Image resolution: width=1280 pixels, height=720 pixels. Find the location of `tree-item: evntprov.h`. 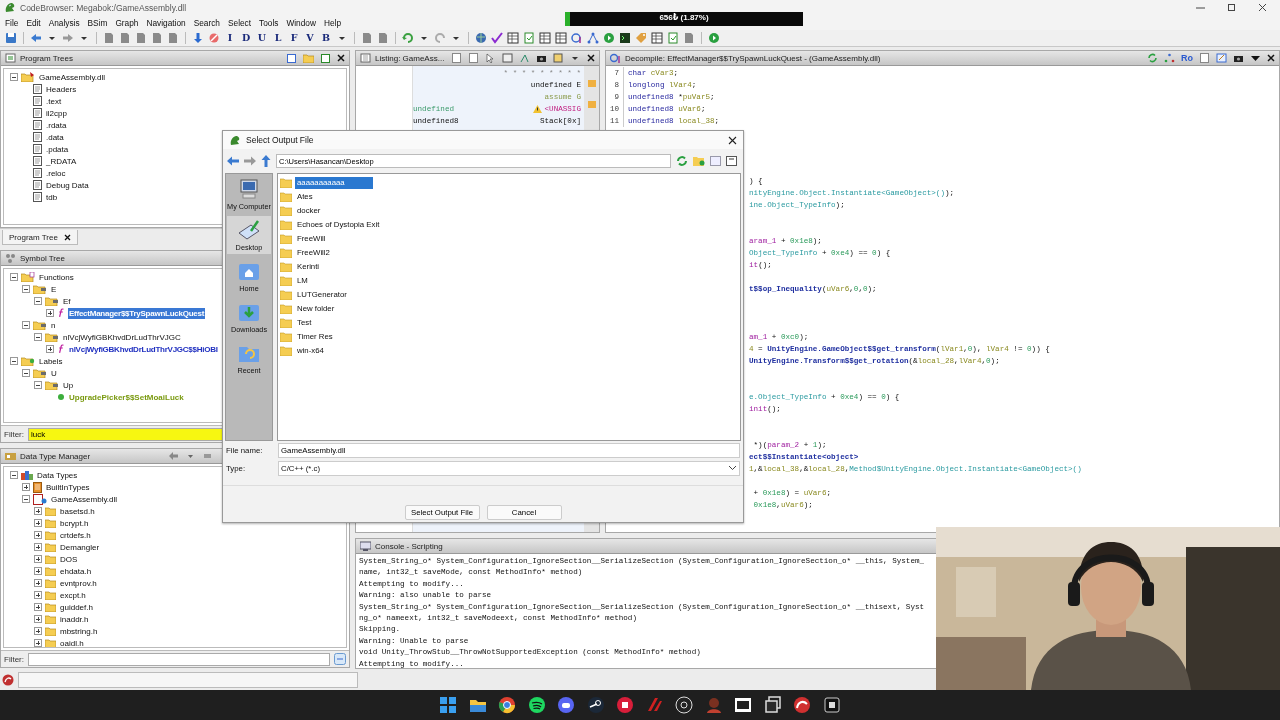

tree-item: evntprov.h is located at coordinates (78, 583).